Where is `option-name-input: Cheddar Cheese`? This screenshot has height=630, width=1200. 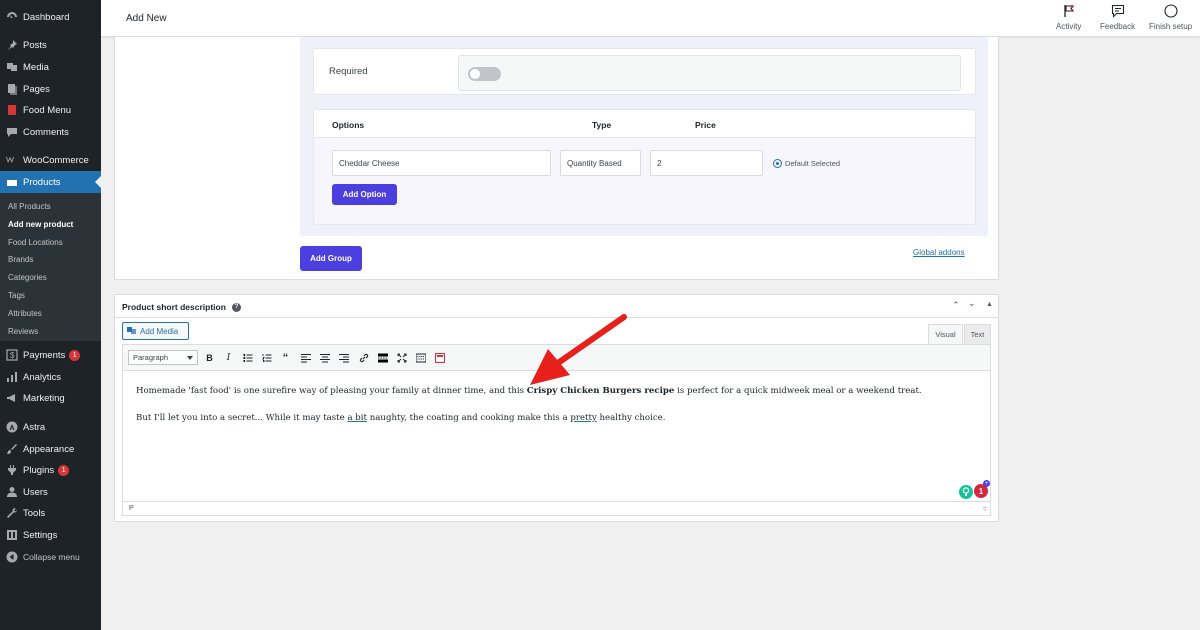
option-name-input: Cheddar Cheese is located at coordinates (441, 163).